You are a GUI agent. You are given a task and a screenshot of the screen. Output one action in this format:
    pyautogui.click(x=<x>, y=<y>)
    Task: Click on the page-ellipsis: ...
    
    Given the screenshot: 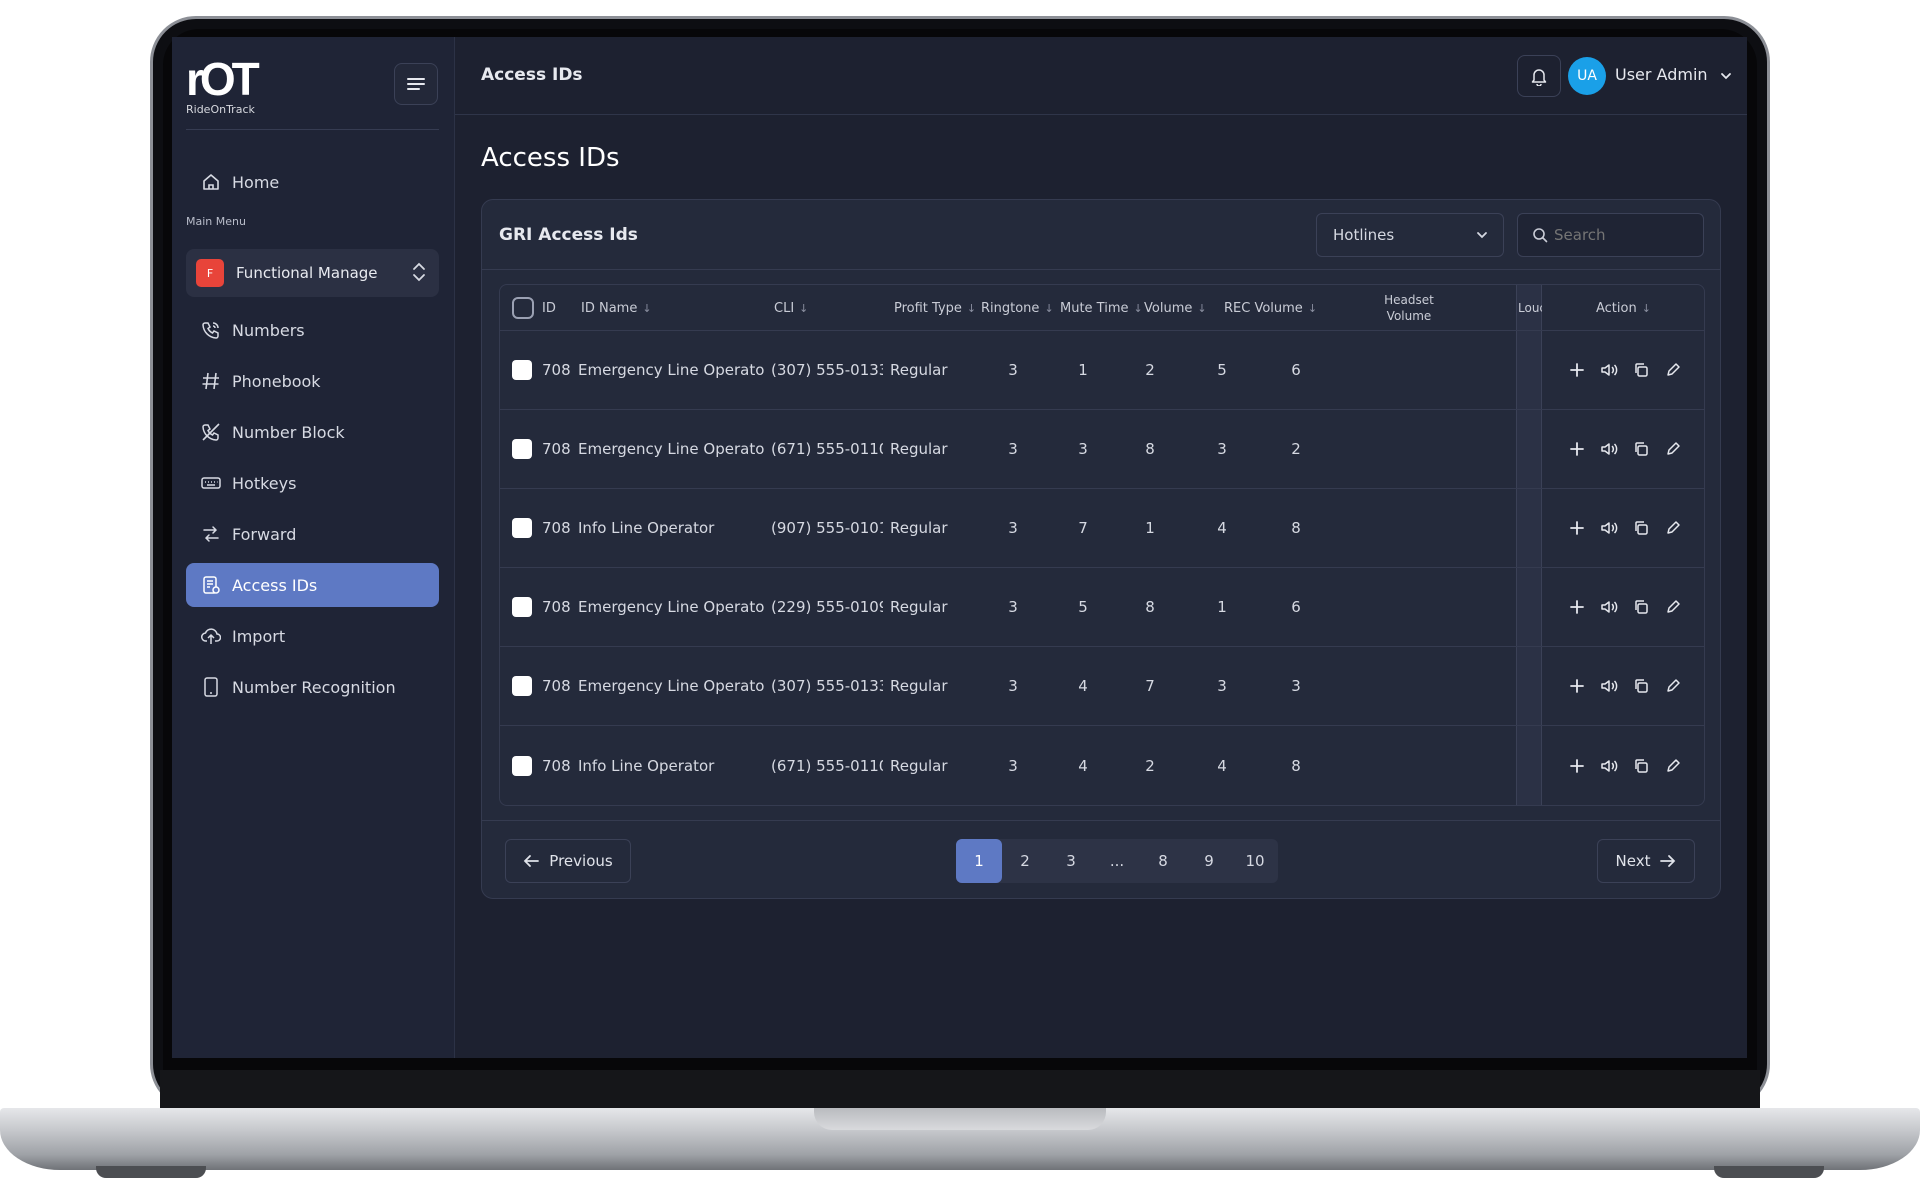 What is the action you would take?
    pyautogui.click(x=1117, y=861)
    